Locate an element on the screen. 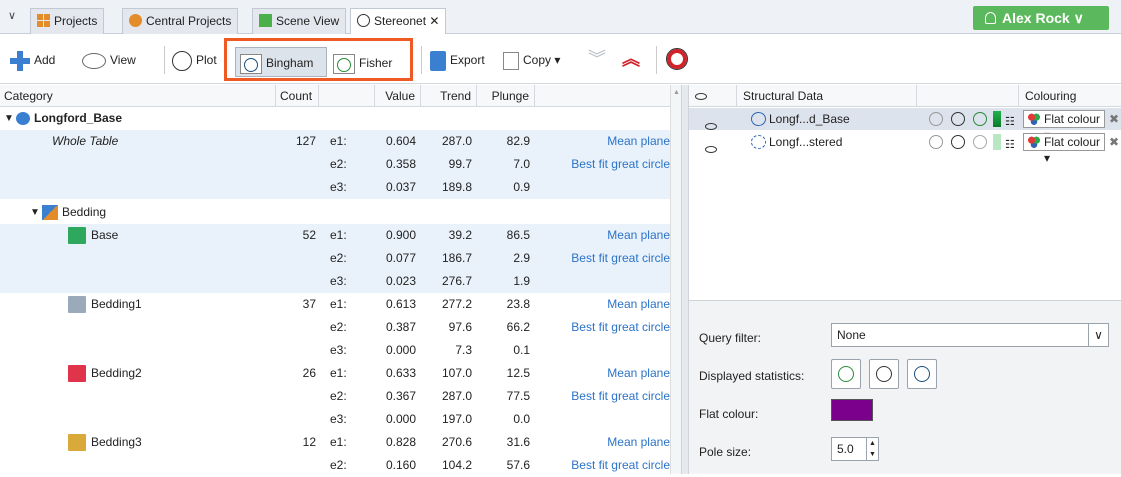 The width and height of the screenshot is (1121, 477). tab-central-projects: Central Projects is located at coordinates (180, 21).